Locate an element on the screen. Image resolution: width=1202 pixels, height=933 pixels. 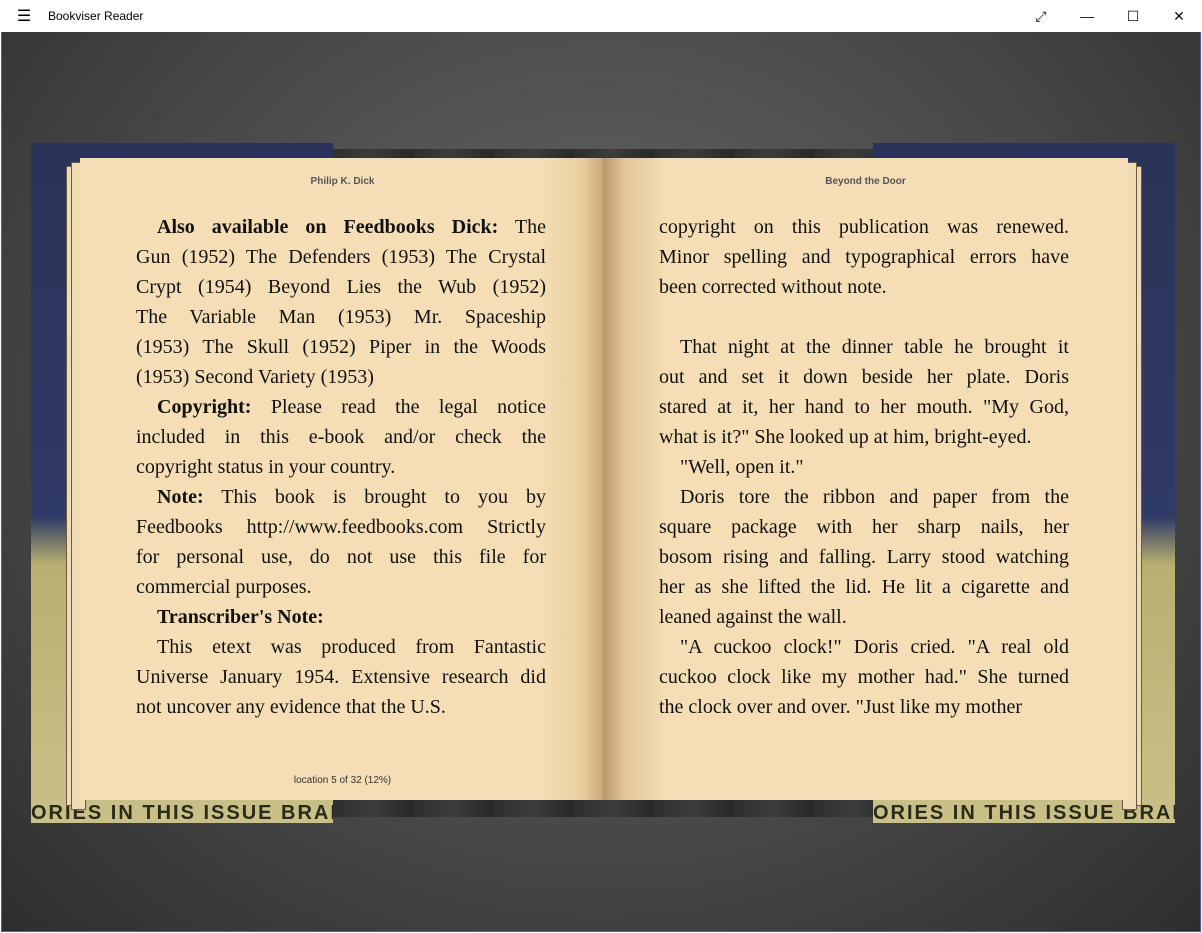
text-line: been corrected without note. is located at coordinates (864, 287).